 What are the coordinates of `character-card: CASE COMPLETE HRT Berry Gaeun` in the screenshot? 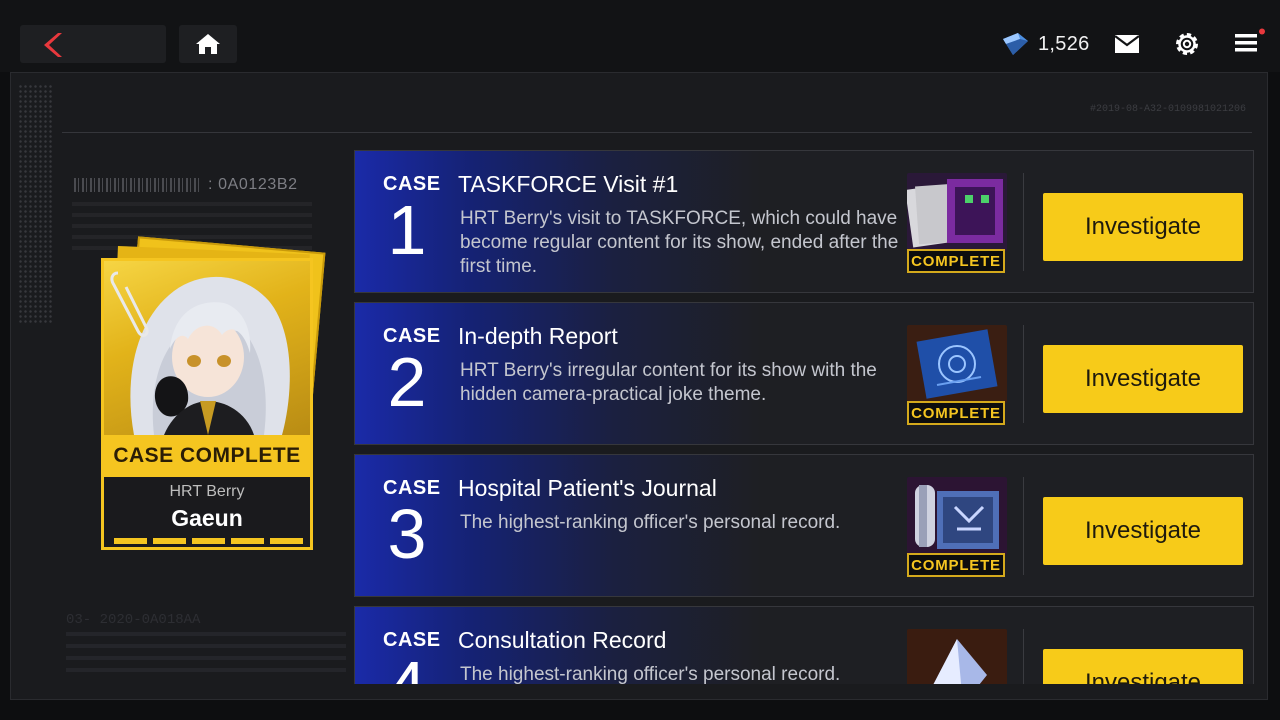 It's located at (207, 404).